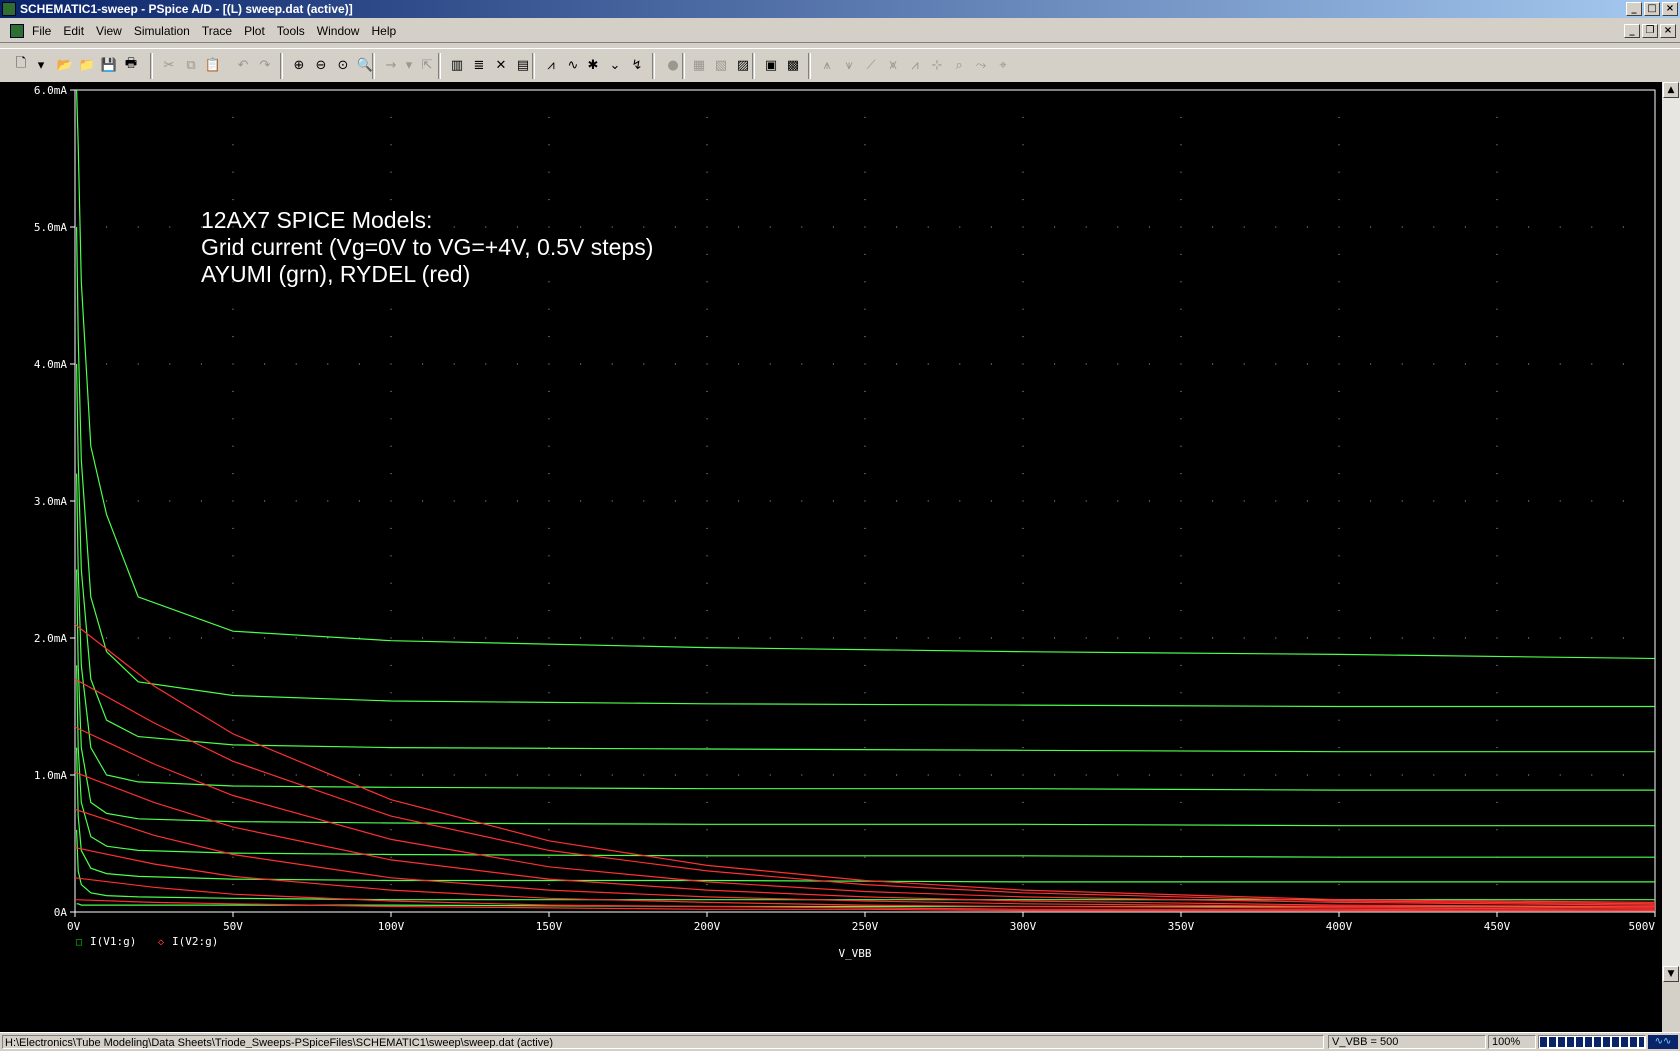 The height and width of the screenshot is (1051, 1680). What do you see at coordinates (551, 65) in the screenshot?
I see `add-trace-icon: ⩘` at bounding box center [551, 65].